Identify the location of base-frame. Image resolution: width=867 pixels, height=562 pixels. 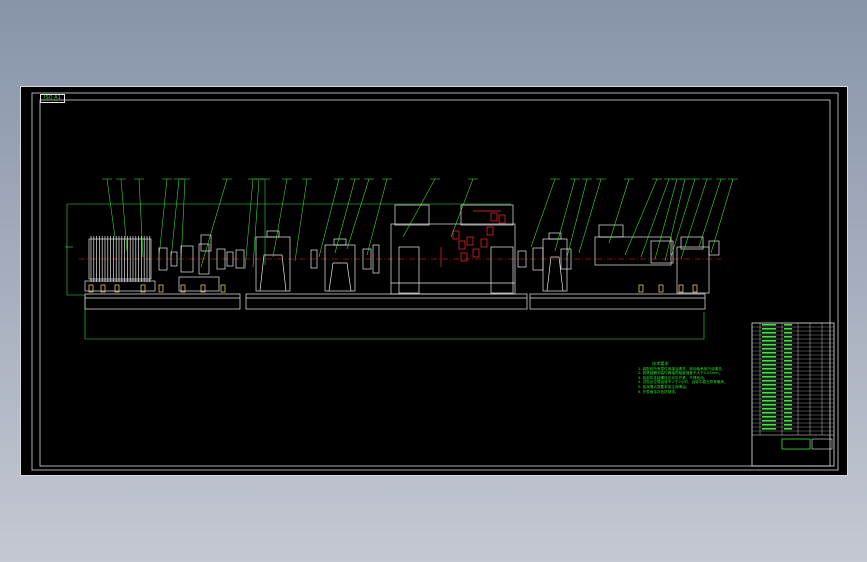
(395, 301).